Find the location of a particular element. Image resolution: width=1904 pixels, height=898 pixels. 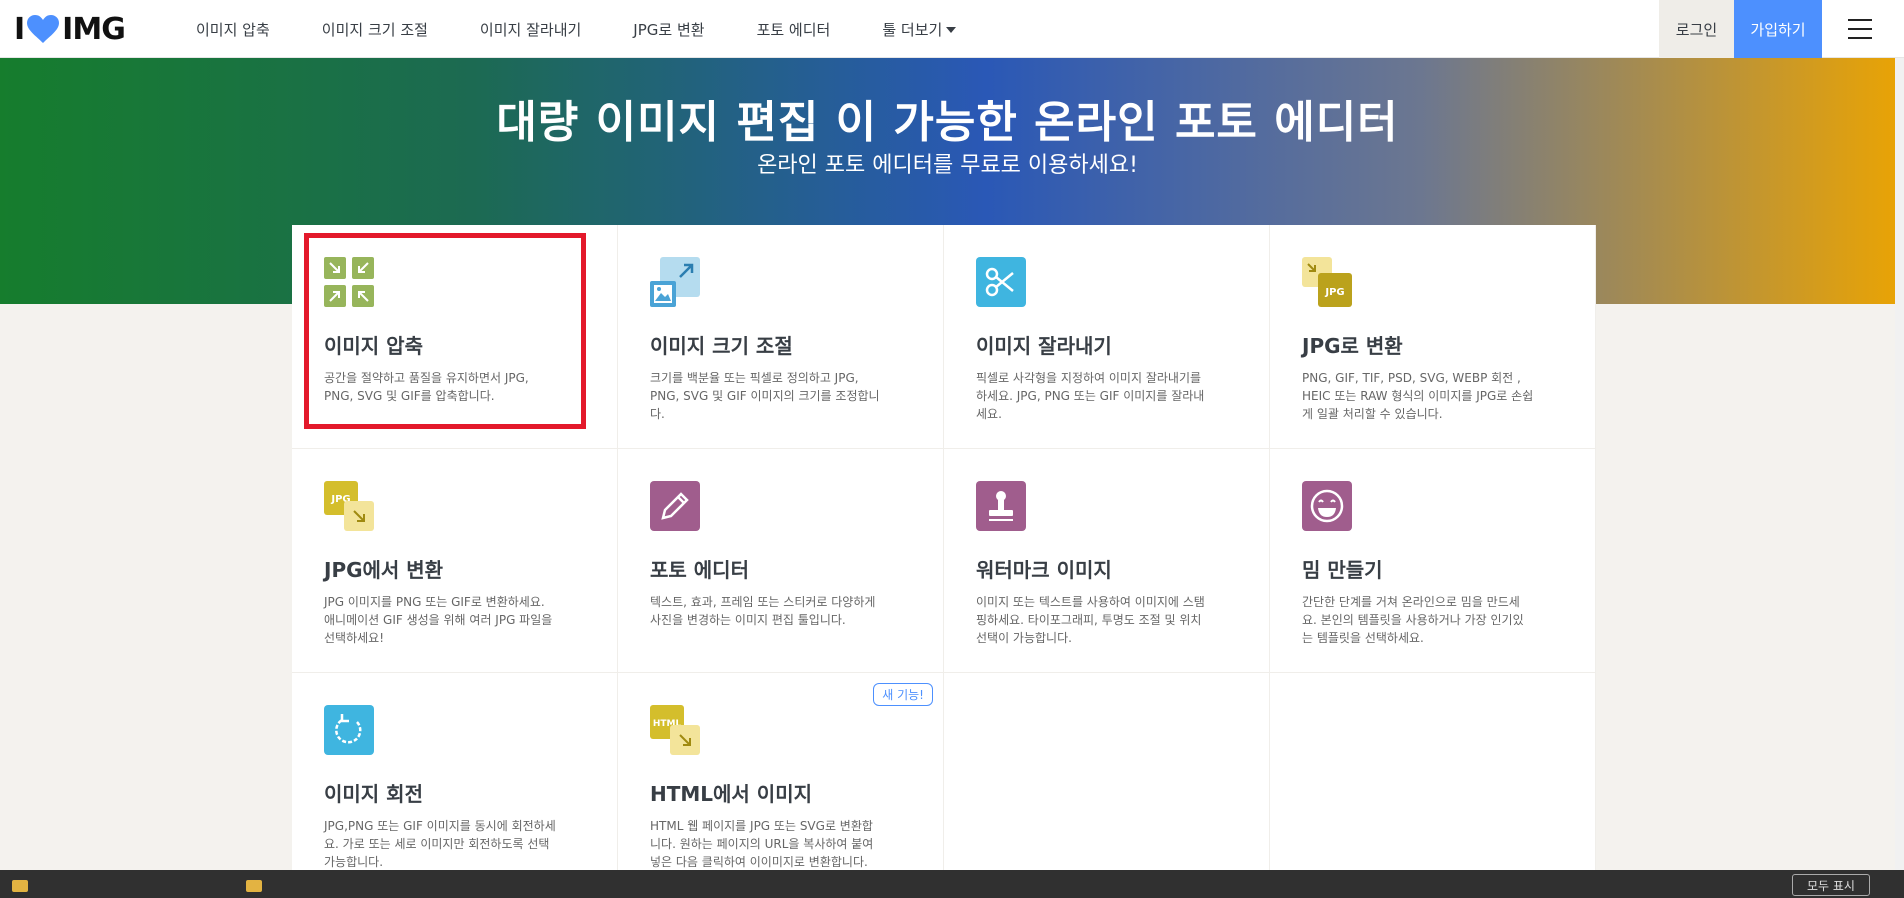

from-jpg-icon: JPG is located at coordinates (349, 506).